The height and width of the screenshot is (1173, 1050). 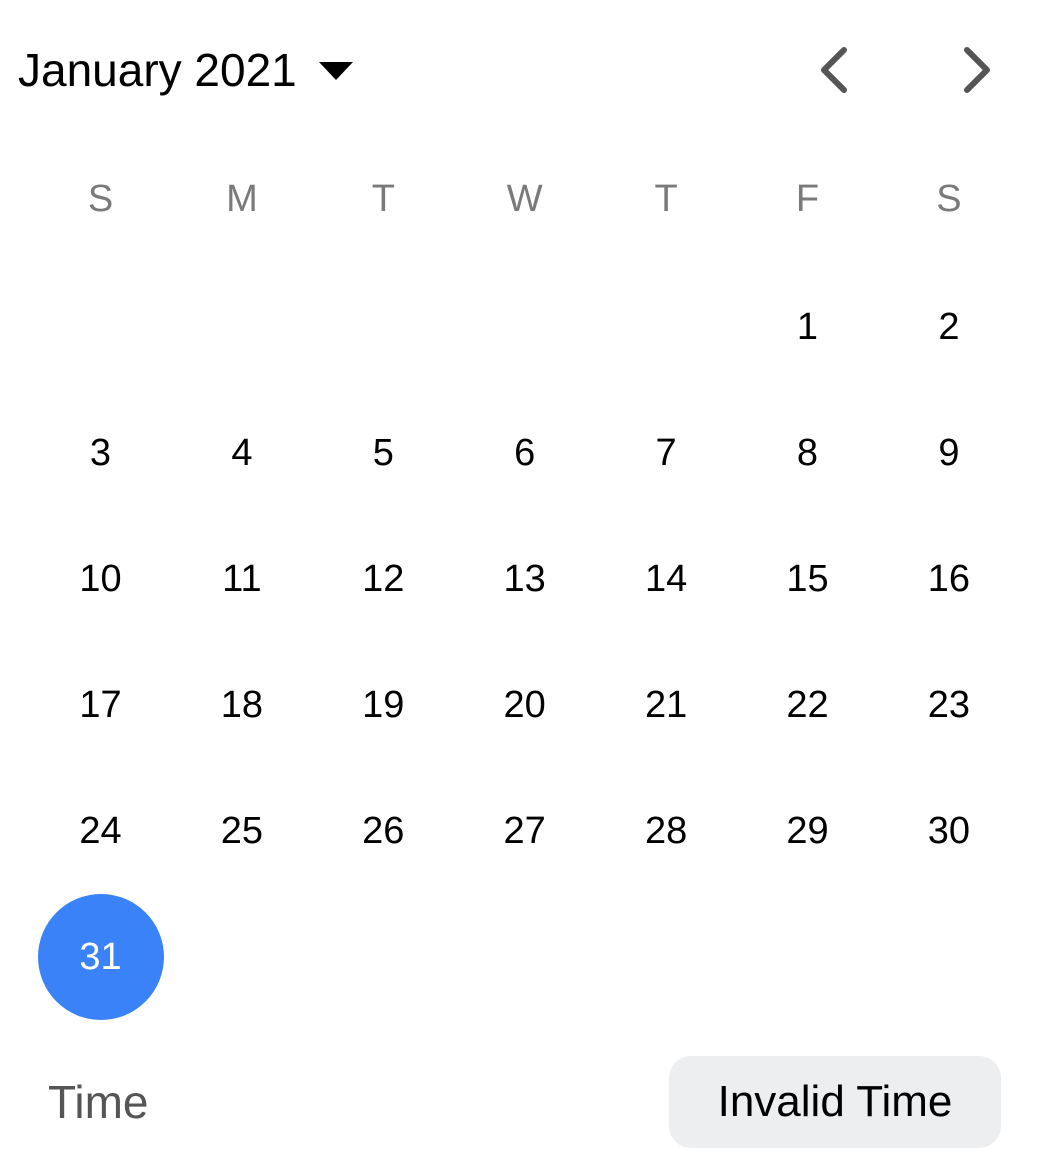 I want to click on day-cell: 21, so click(x=666, y=705).